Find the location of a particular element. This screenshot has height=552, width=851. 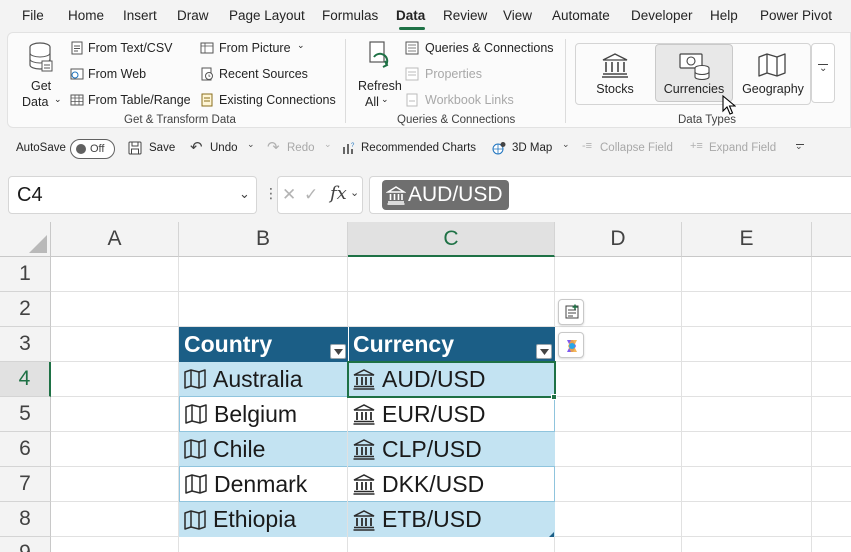

tab-automate: Automate is located at coordinates (581, 15).